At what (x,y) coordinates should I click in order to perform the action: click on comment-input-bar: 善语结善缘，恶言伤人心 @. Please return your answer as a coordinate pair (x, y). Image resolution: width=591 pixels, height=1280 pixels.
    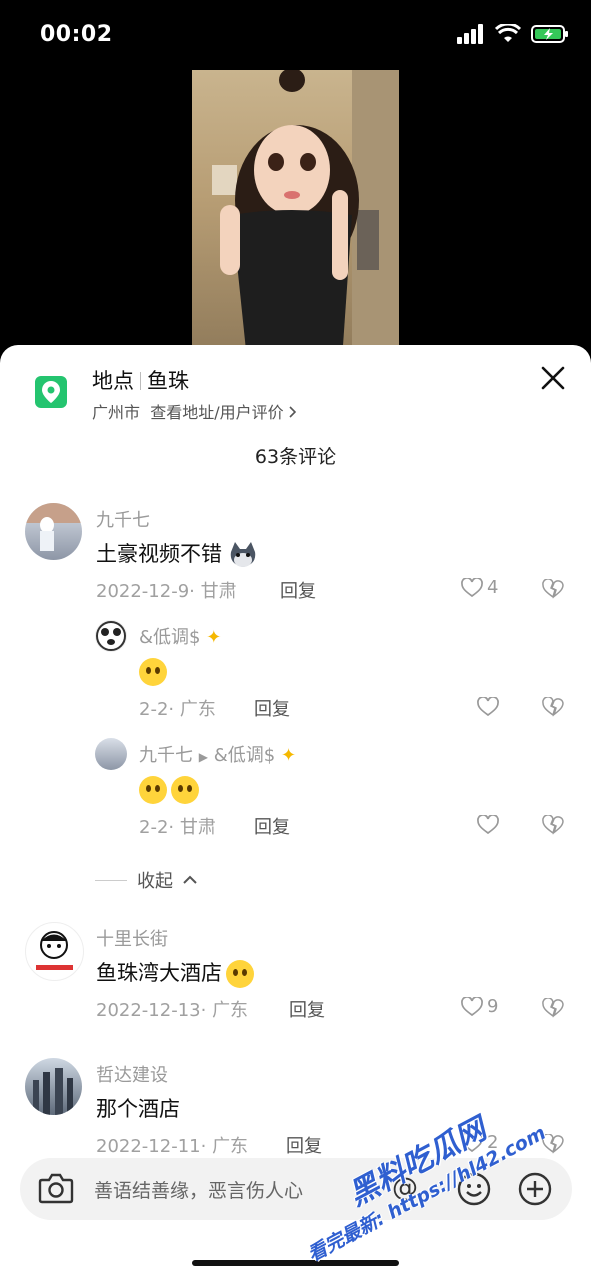
    Looking at the image, I should click on (296, 1189).